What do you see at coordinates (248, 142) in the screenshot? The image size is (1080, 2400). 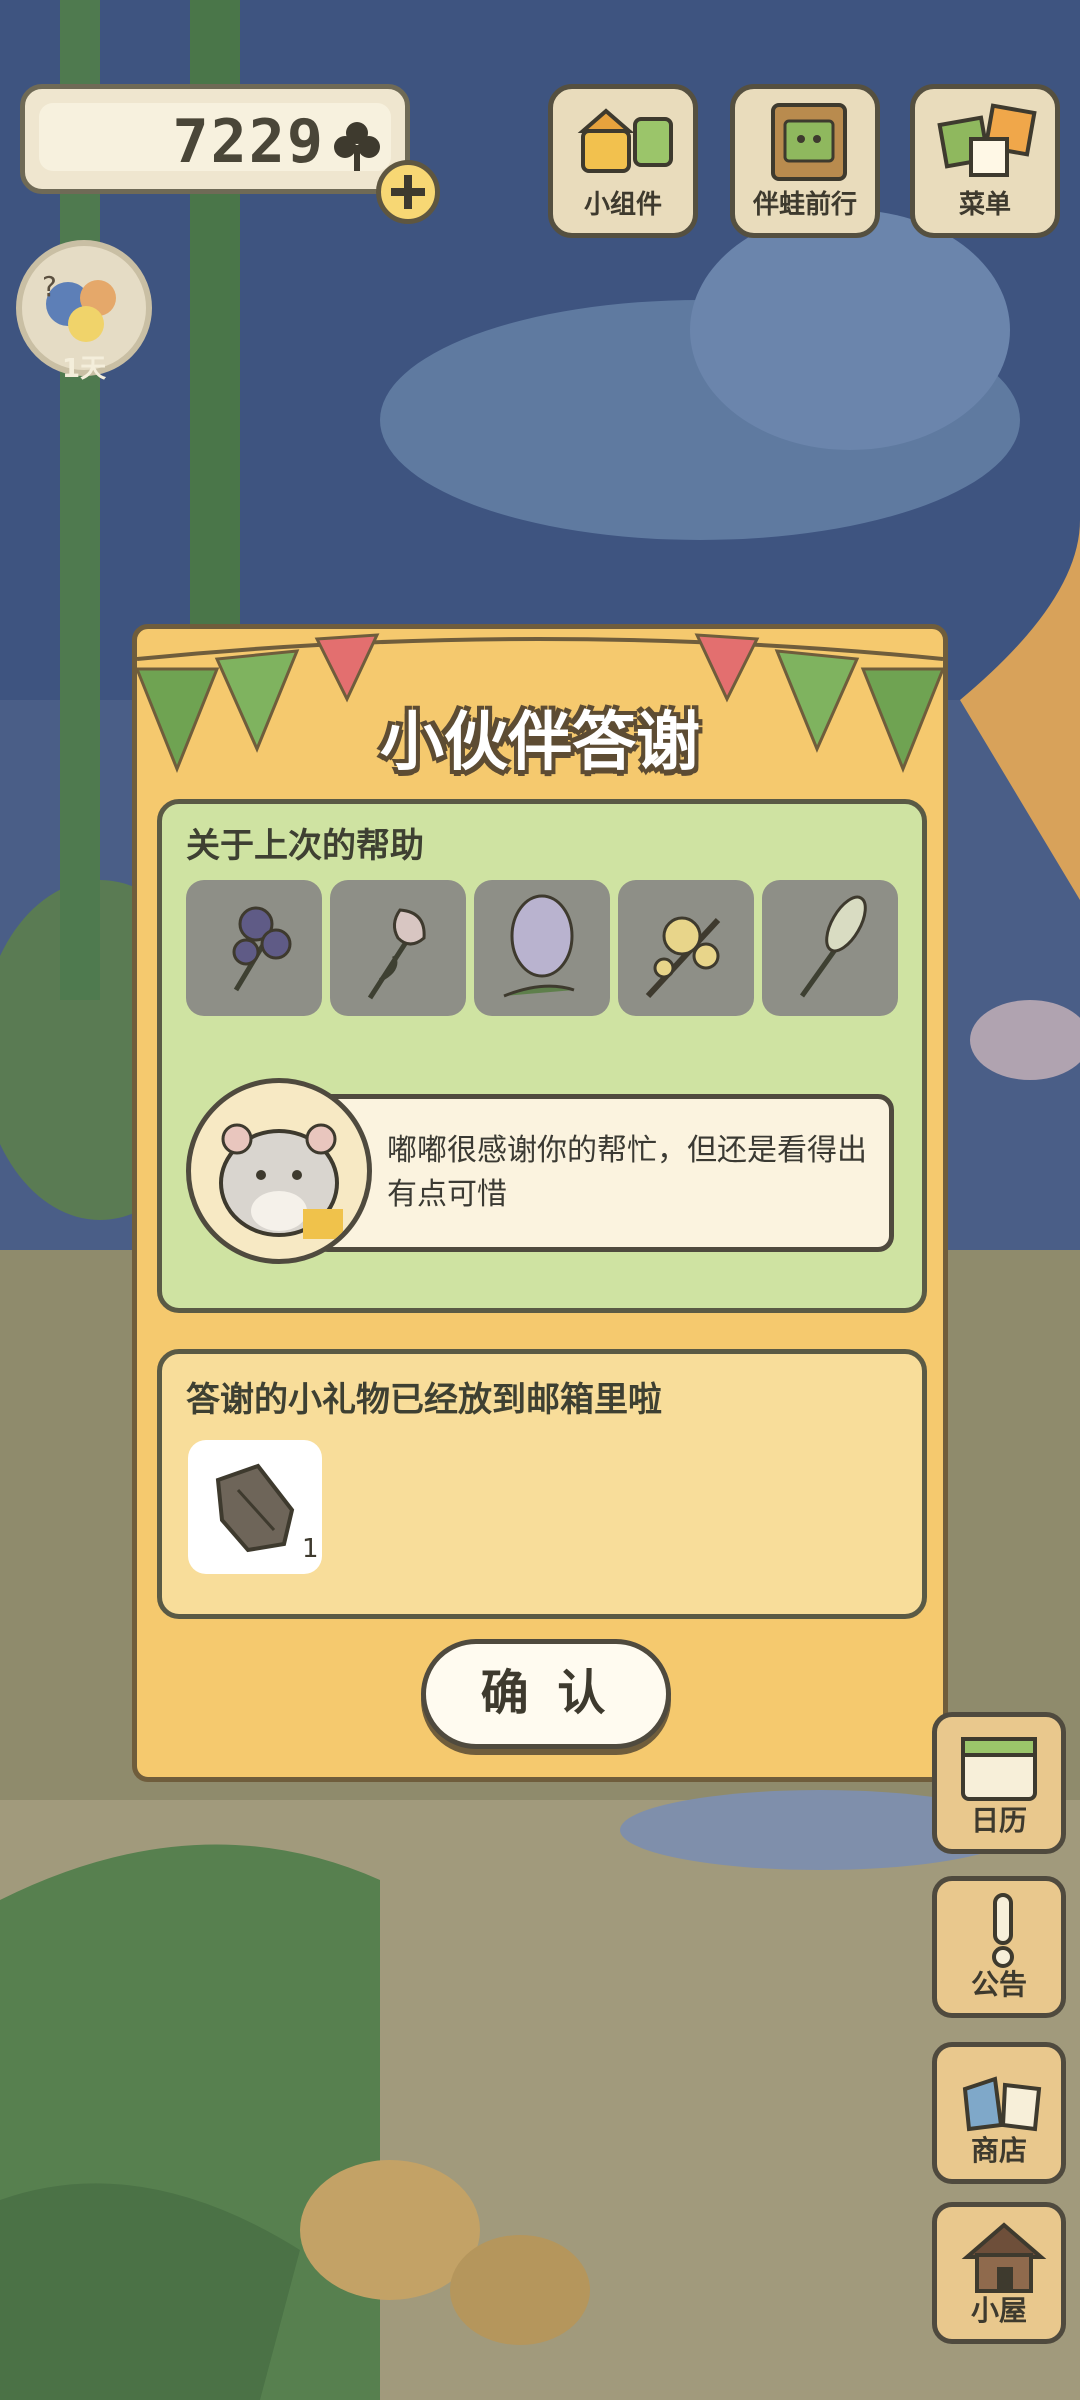 I see `clover-amount: 7229` at bounding box center [248, 142].